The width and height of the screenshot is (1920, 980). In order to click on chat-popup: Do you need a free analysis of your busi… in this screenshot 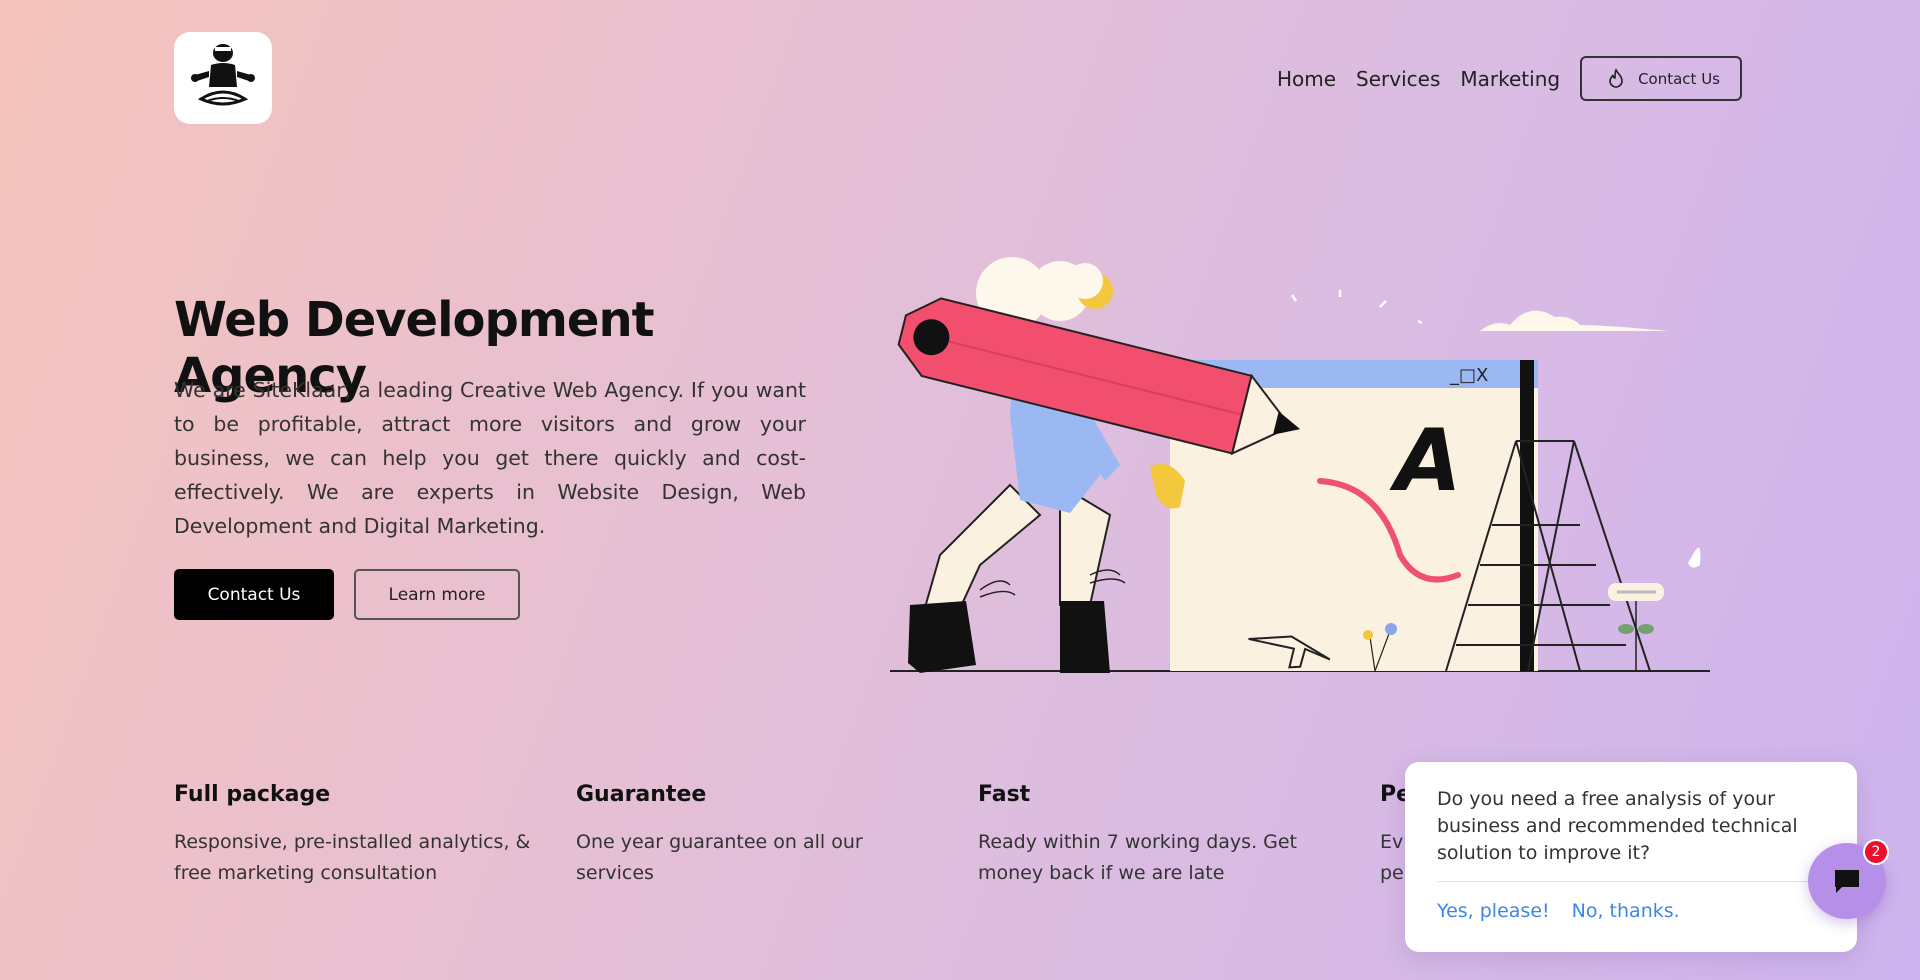, I will do `click(1631, 857)`.